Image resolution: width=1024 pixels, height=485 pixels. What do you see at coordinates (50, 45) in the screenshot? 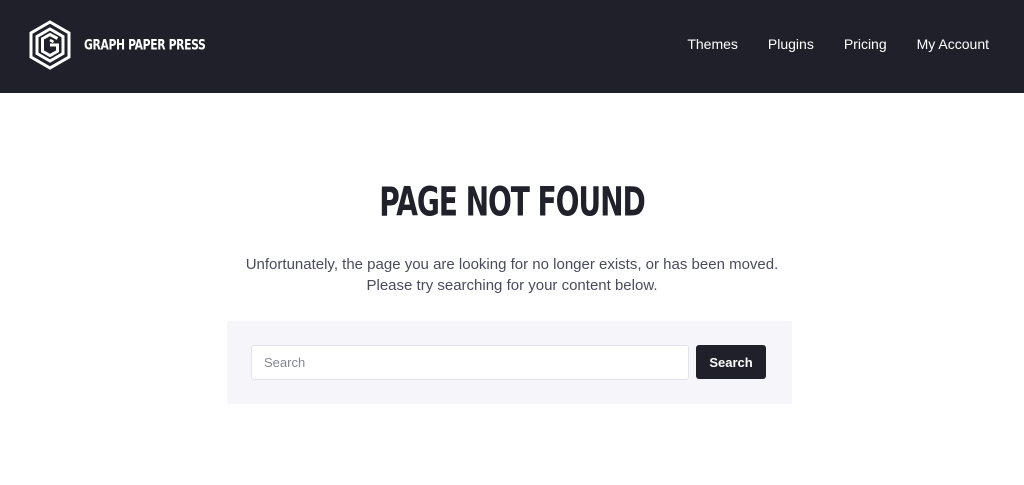
I see `hexagon-g-logo-icon` at bounding box center [50, 45].